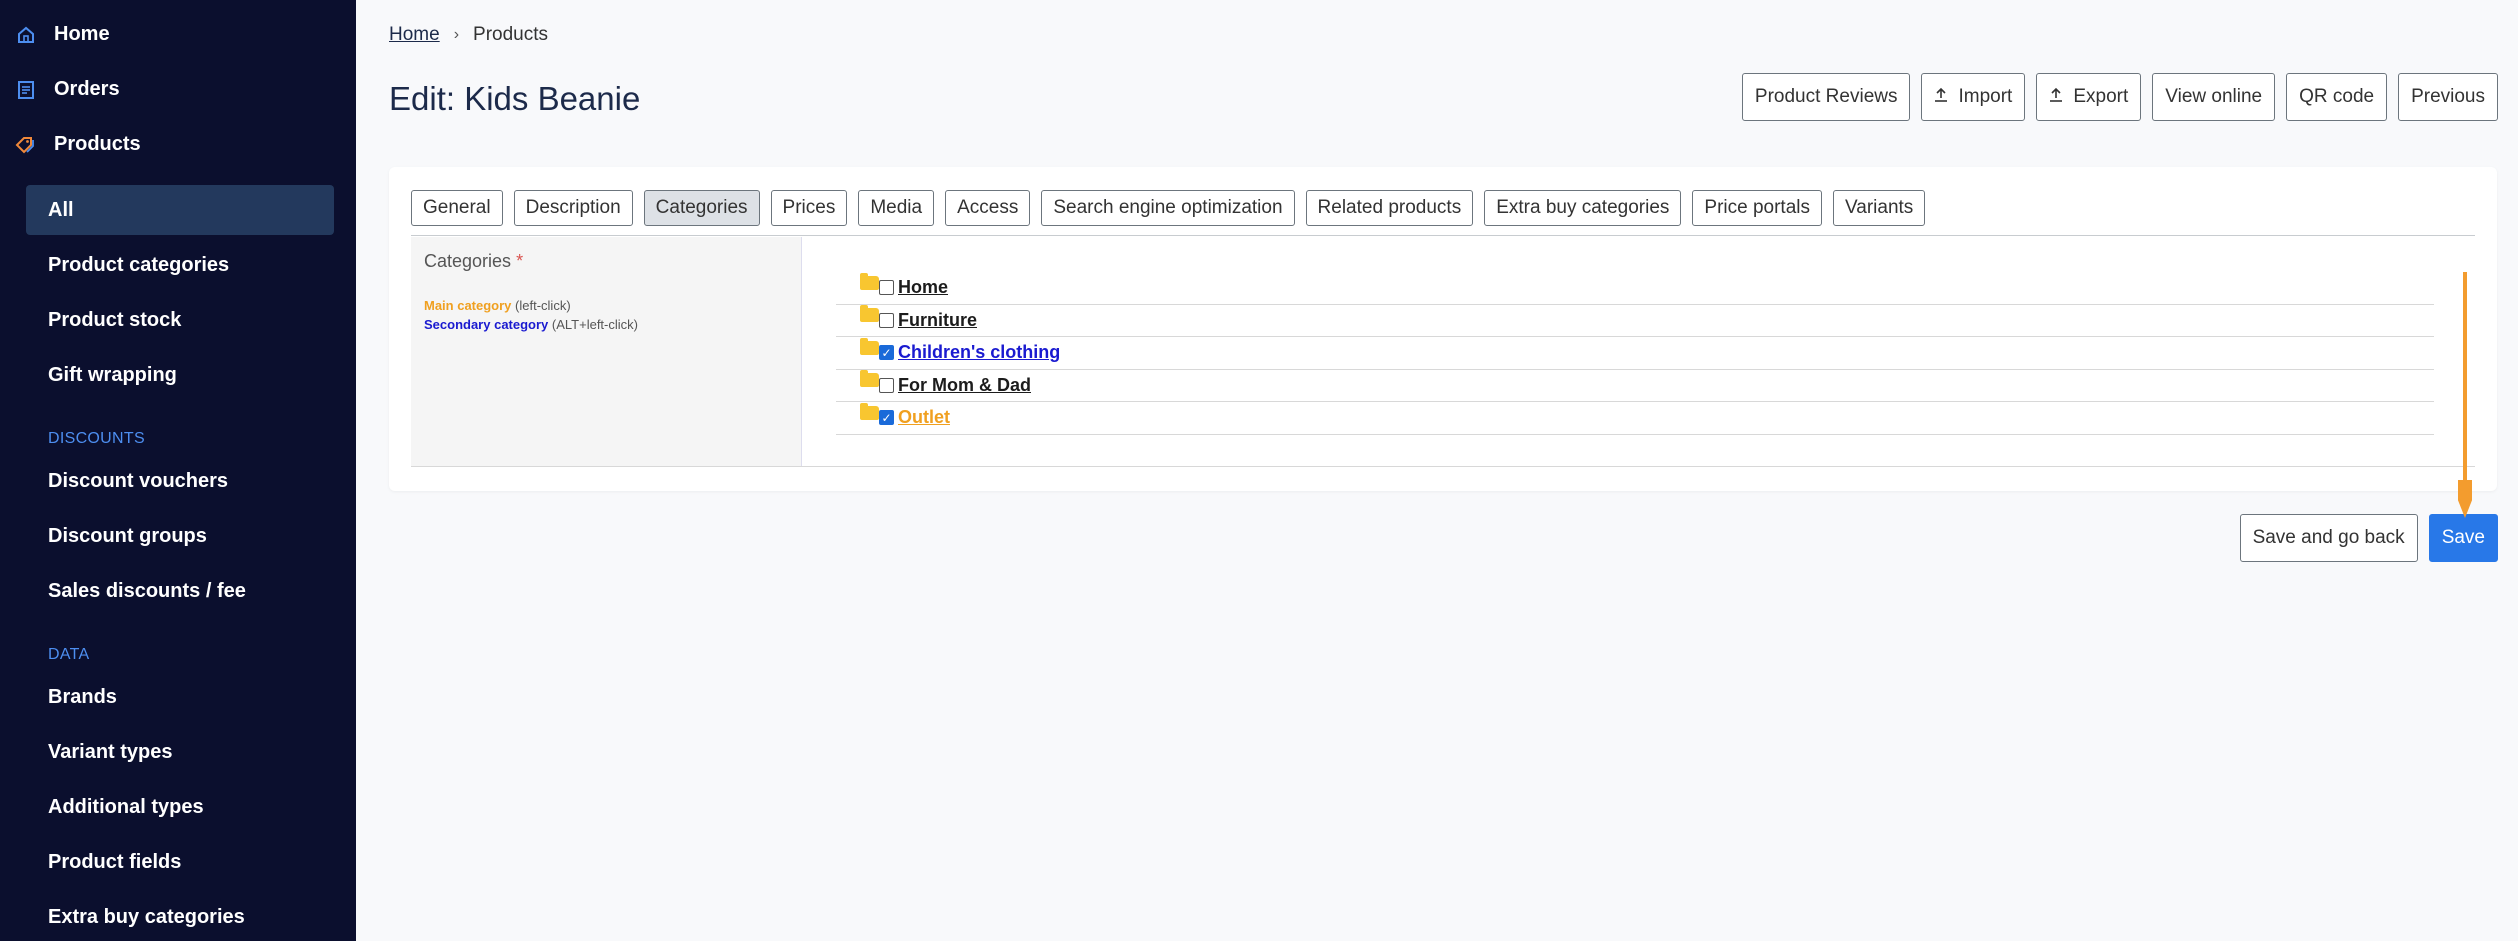 Image resolution: width=2518 pixels, height=941 pixels. What do you see at coordinates (515, 98) in the screenshot?
I see `page-title: Edit: Kids Beanie` at bounding box center [515, 98].